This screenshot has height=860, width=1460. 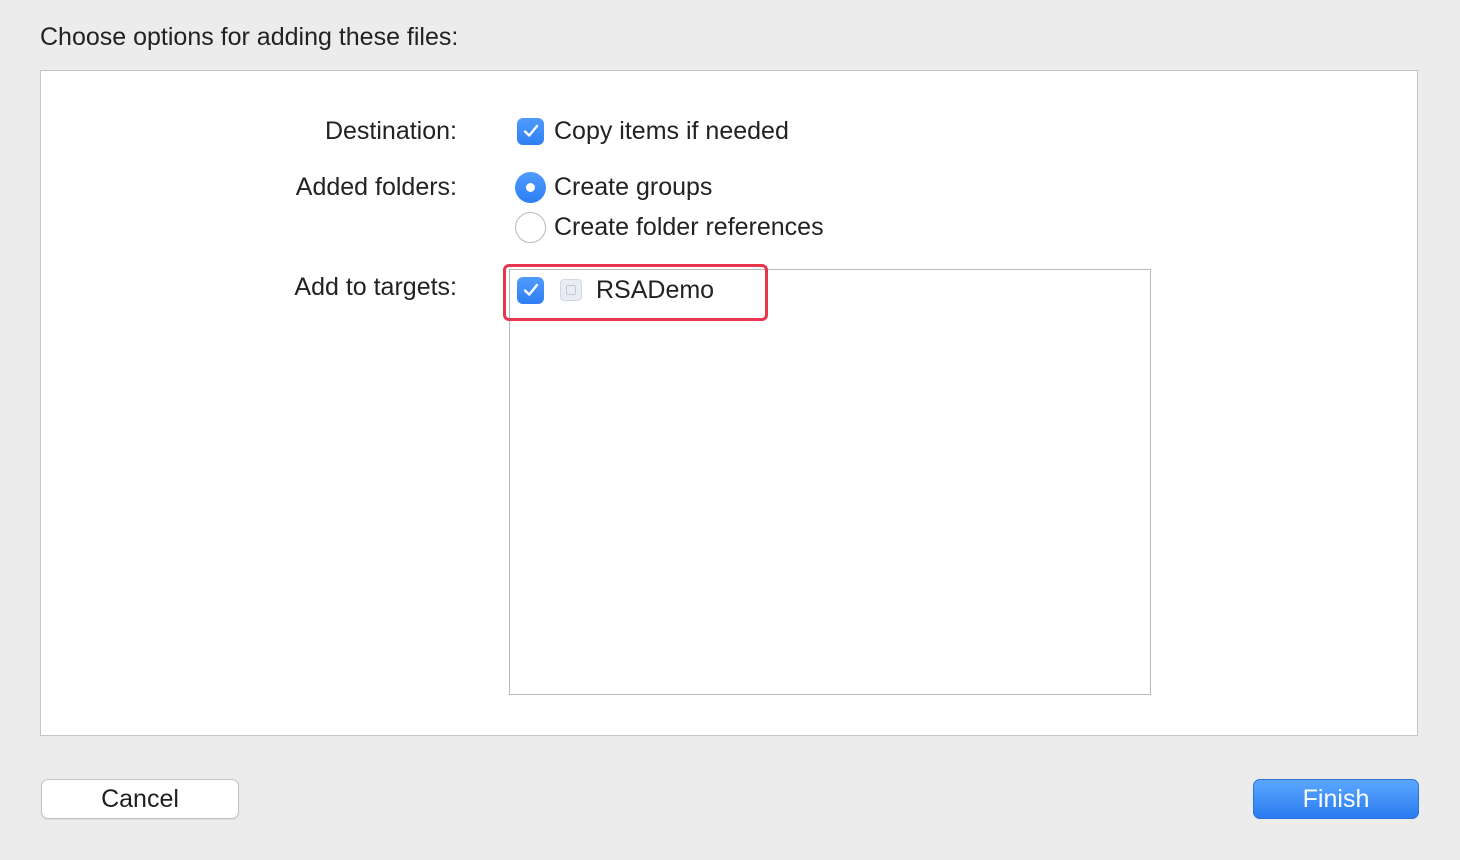 I want to click on added-folders-label: Added folders:, so click(x=376, y=187).